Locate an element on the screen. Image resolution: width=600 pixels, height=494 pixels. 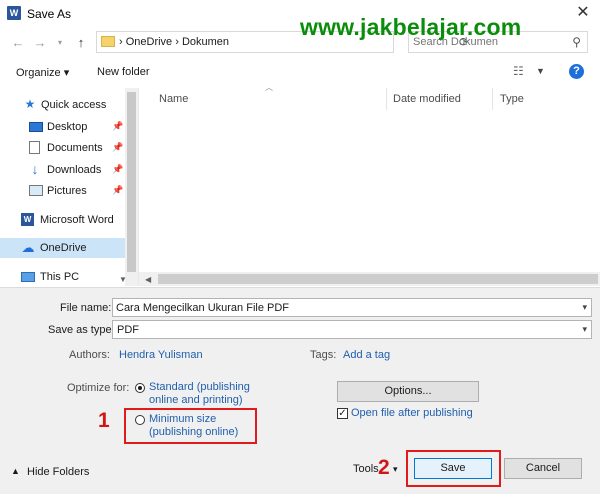
organize-menu: Organize ▾ is located at coordinates (42, 72).